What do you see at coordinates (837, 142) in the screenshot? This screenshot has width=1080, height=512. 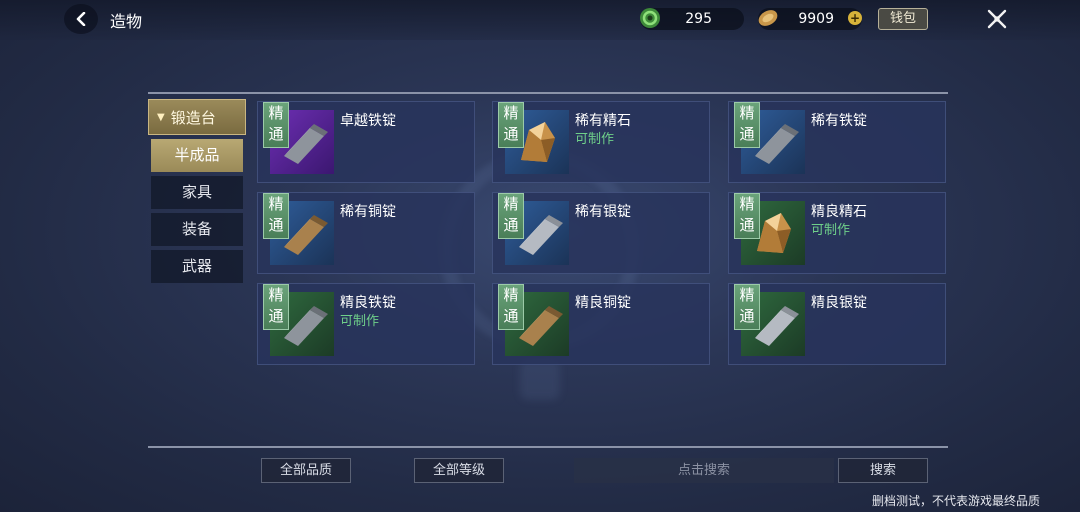 I see `item-card: 精通 稀有铁锭` at bounding box center [837, 142].